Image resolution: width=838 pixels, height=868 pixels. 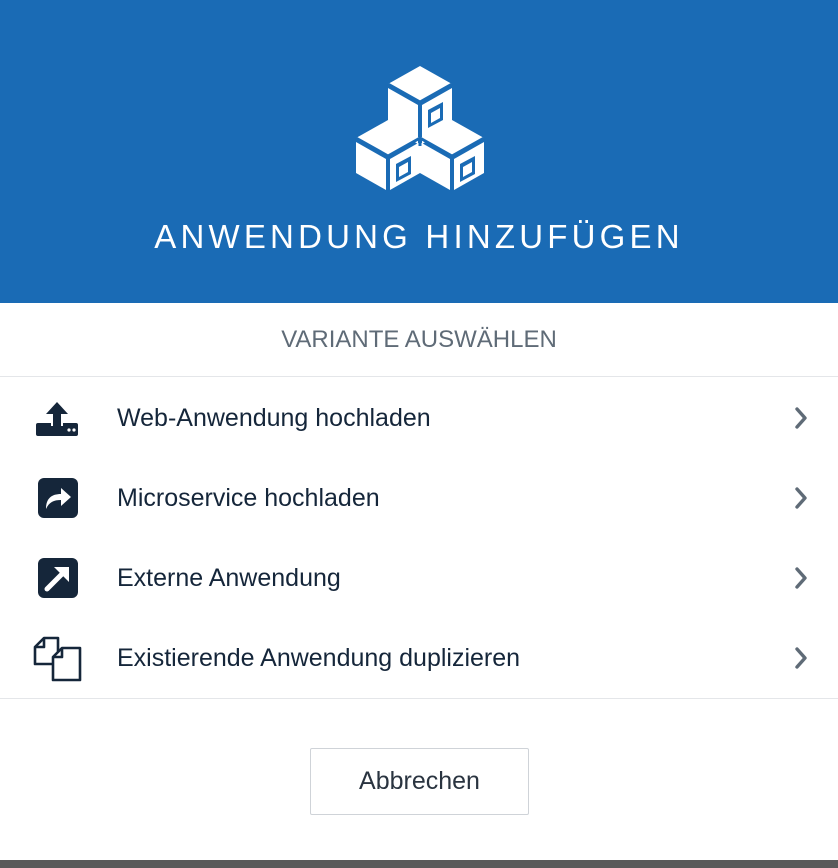 What do you see at coordinates (419, 236) in the screenshot?
I see `dialog-title: ANWENDUNG HINZUFÜGEN` at bounding box center [419, 236].